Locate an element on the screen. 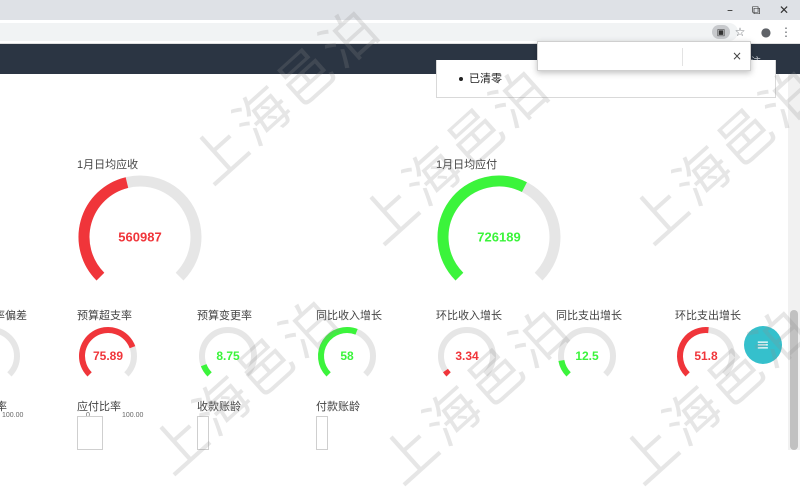 The height and width of the screenshot is (499, 800). small-gauge-label: 率偏差 is located at coordinates (13, 316).